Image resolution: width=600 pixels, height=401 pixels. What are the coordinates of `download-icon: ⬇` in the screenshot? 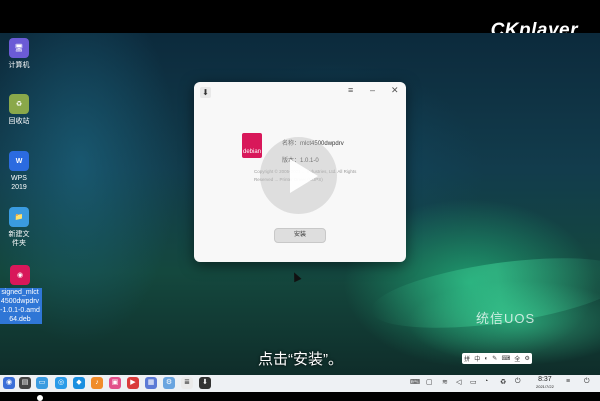 It's located at (205, 92).